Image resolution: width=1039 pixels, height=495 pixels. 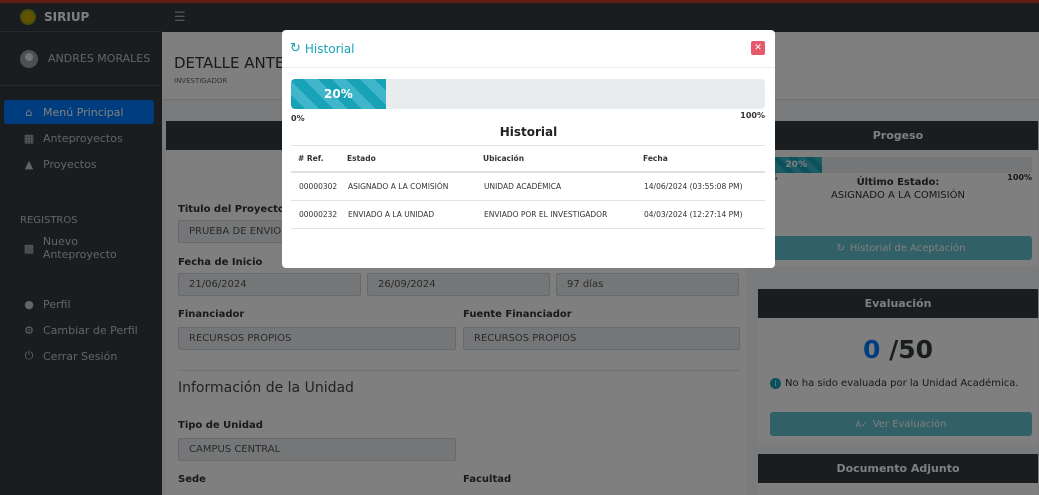 What do you see at coordinates (693, 214) in the screenshot?
I see `table-cell: 04/03/2024 (12:27:14 PM)` at bounding box center [693, 214].